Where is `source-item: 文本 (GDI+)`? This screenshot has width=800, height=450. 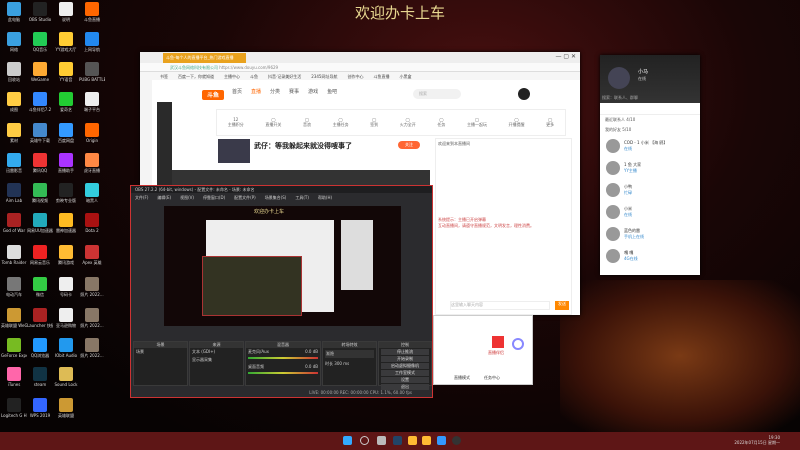
source-item: 文本 (GDI+) is located at coordinates (216, 352).